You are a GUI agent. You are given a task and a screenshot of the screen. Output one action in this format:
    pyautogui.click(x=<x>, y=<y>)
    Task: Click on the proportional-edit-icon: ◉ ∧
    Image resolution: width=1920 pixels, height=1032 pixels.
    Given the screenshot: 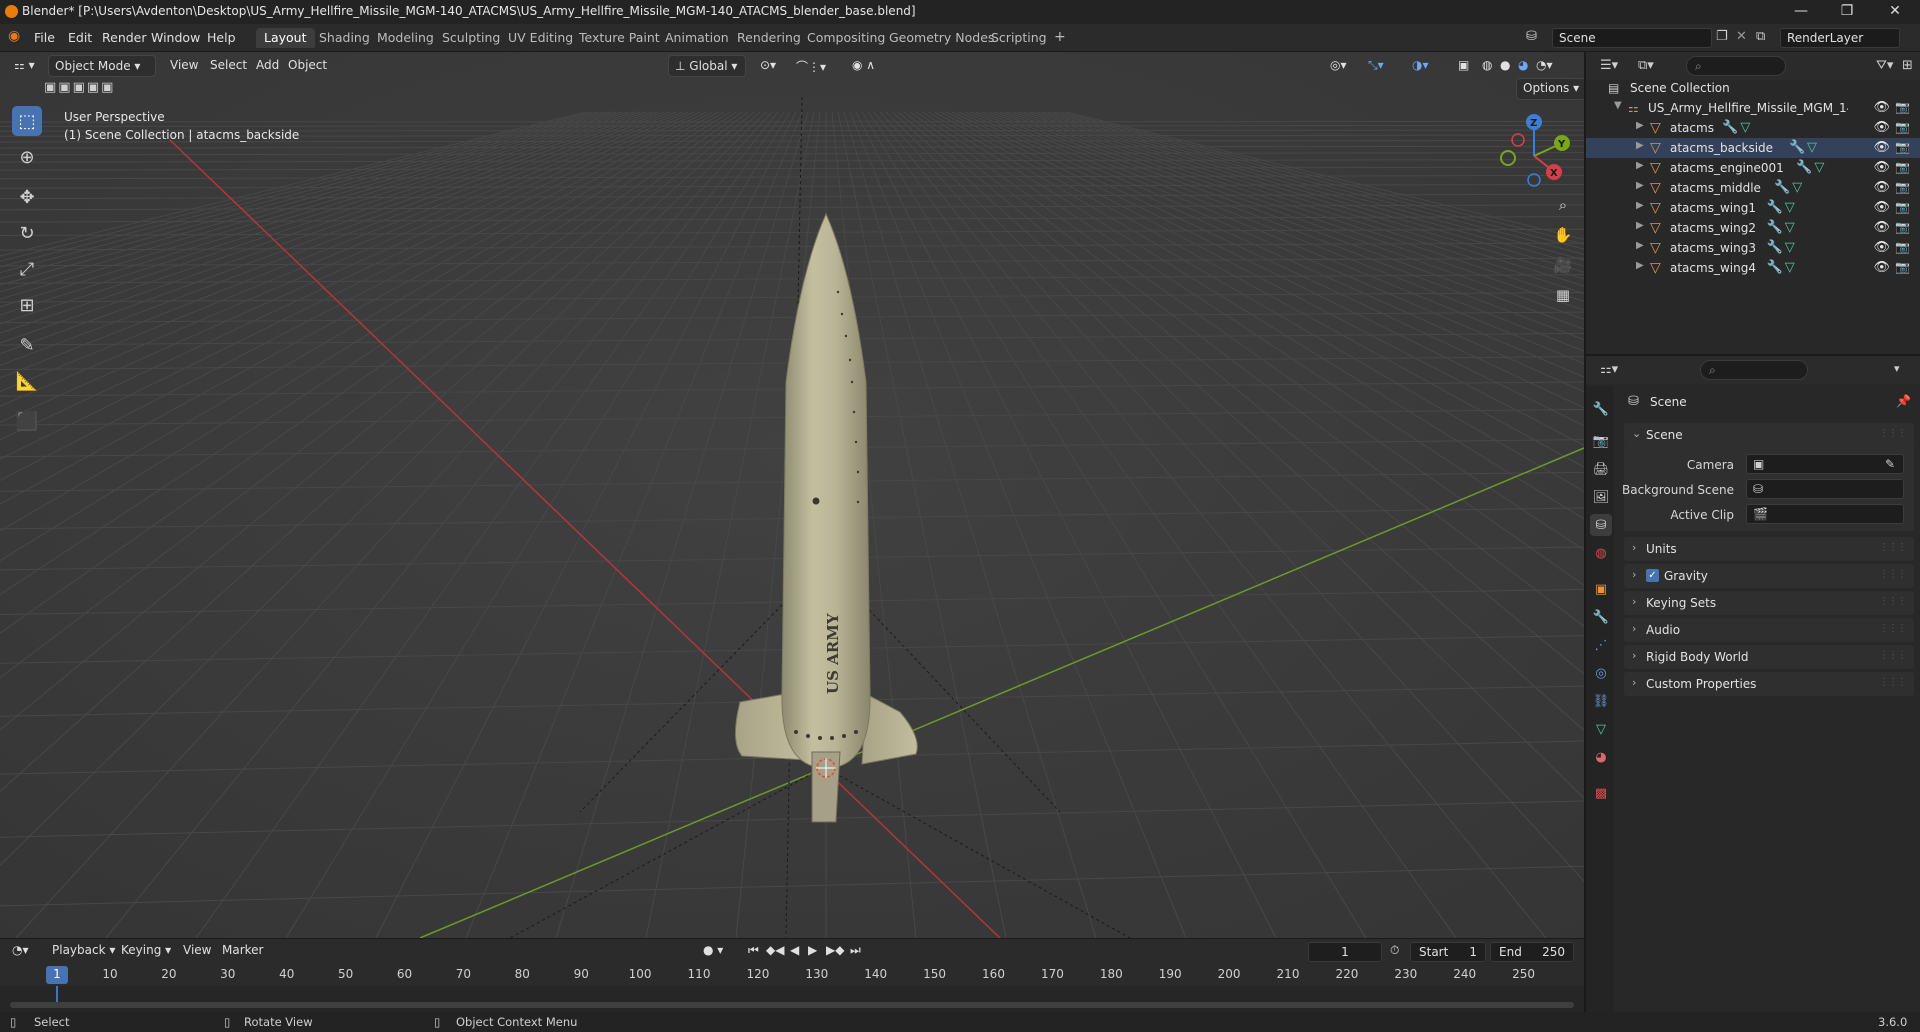 What is the action you would take?
    pyautogui.click(x=863, y=66)
    